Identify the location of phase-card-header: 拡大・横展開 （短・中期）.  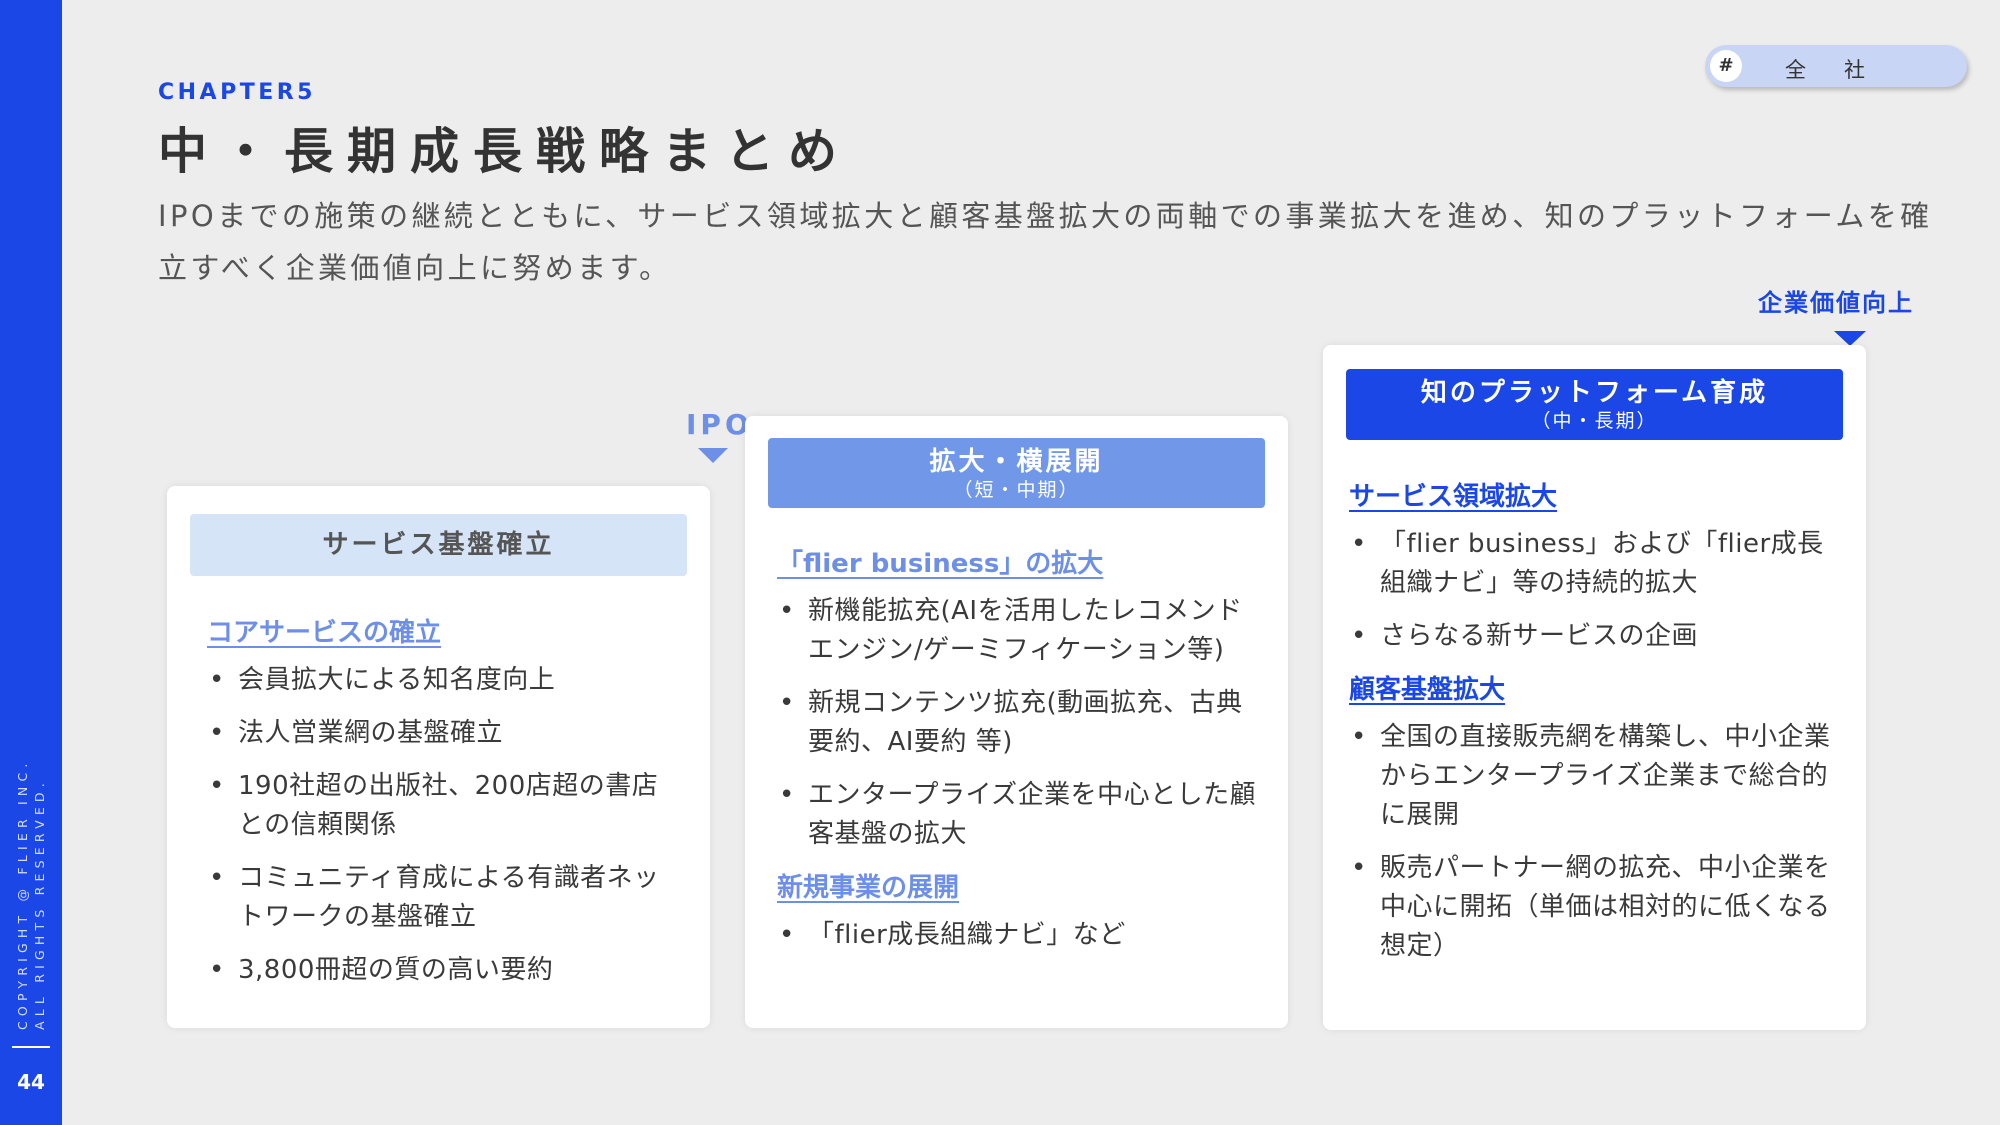
(1016, 473).